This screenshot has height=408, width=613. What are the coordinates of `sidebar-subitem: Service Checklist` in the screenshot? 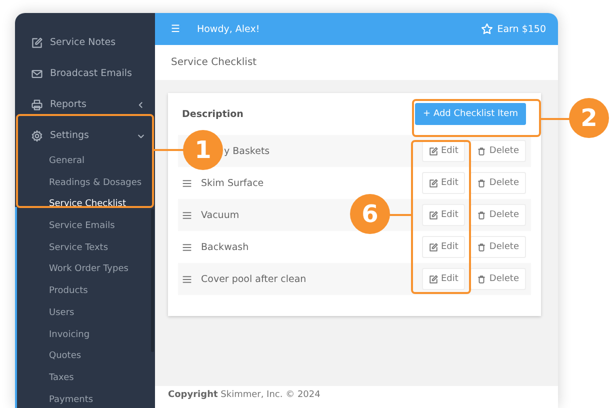 It's located at (87, 205).